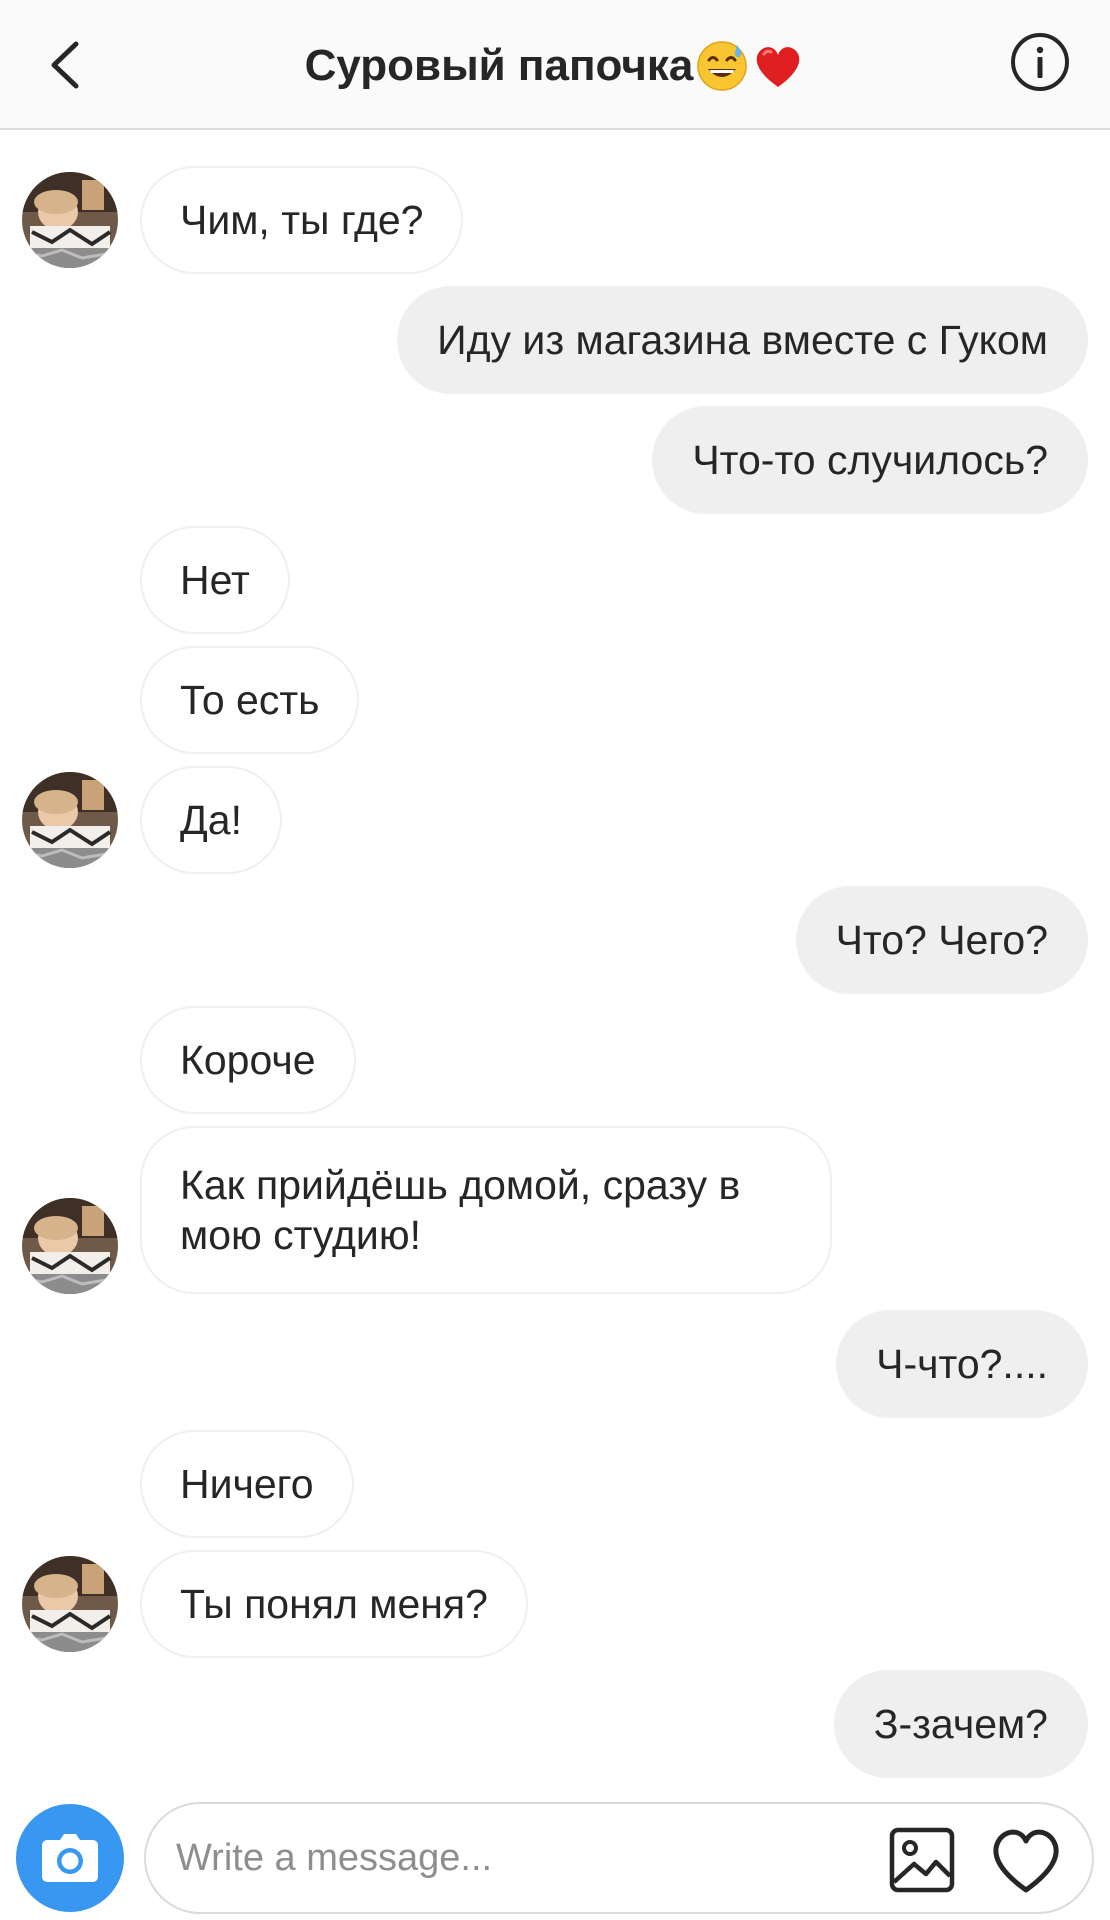 Image resolution: width=1110 pixels, height=1920 pixels. I want to click on camera-icon, so click(70, 1858).